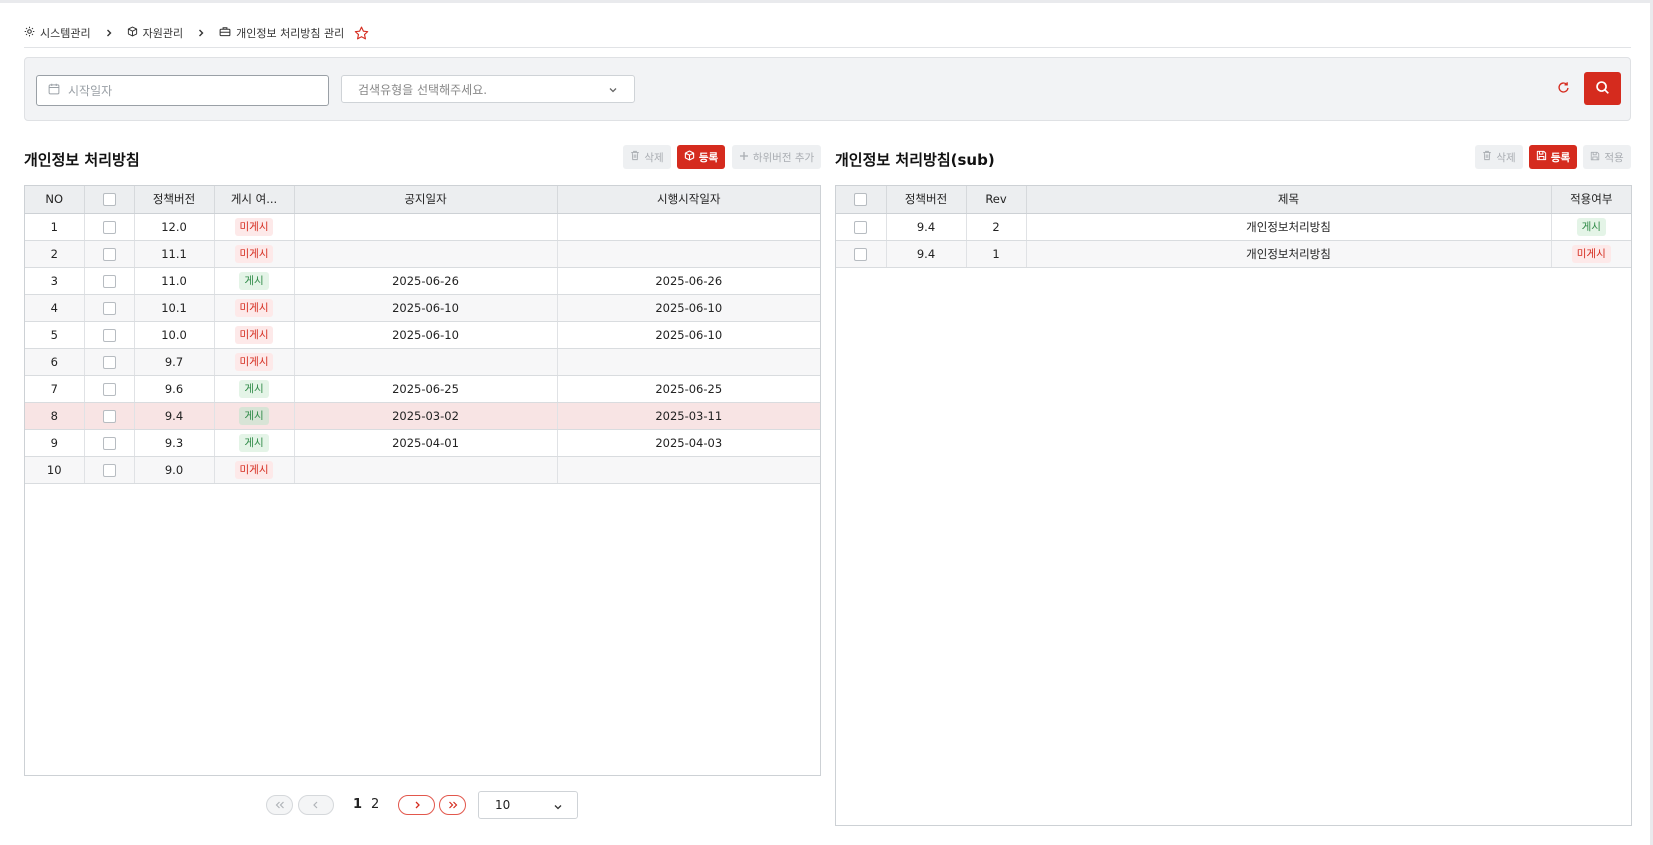  Describe the element at coordinates (776, 157) in the screenshot. I see `add-sub-version-button: 하위버전 추가` at that location.